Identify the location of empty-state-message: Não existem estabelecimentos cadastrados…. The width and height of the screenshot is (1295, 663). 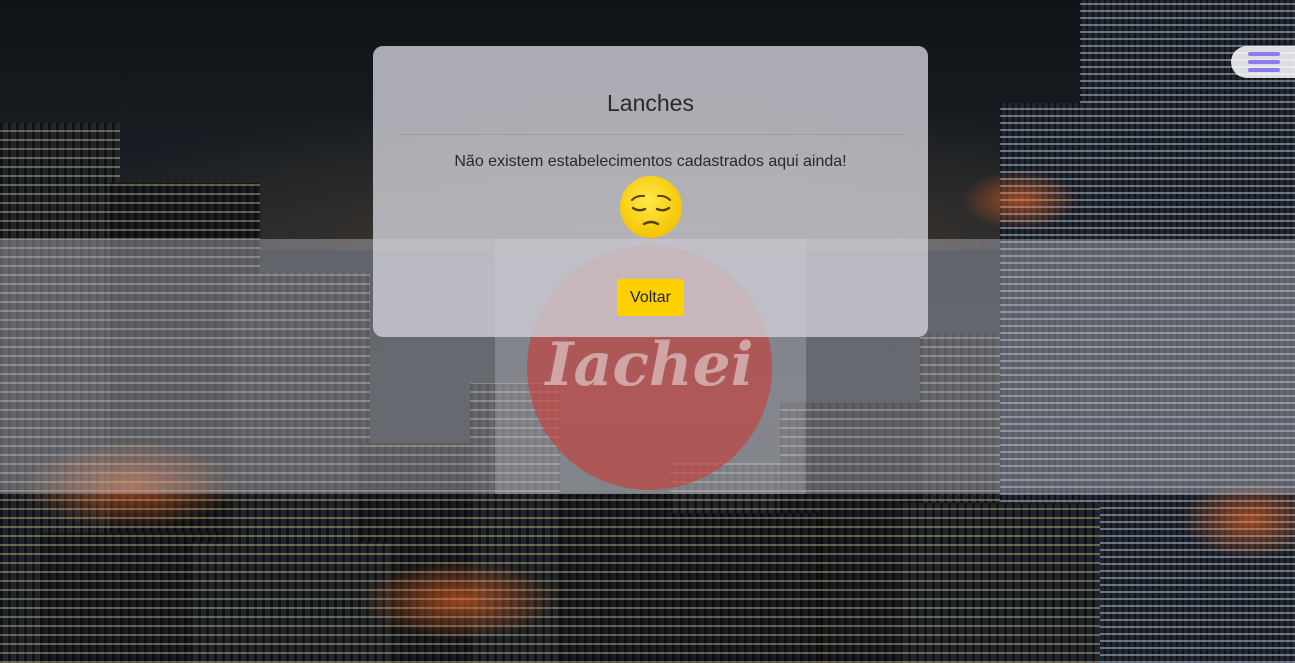
(650, 161).